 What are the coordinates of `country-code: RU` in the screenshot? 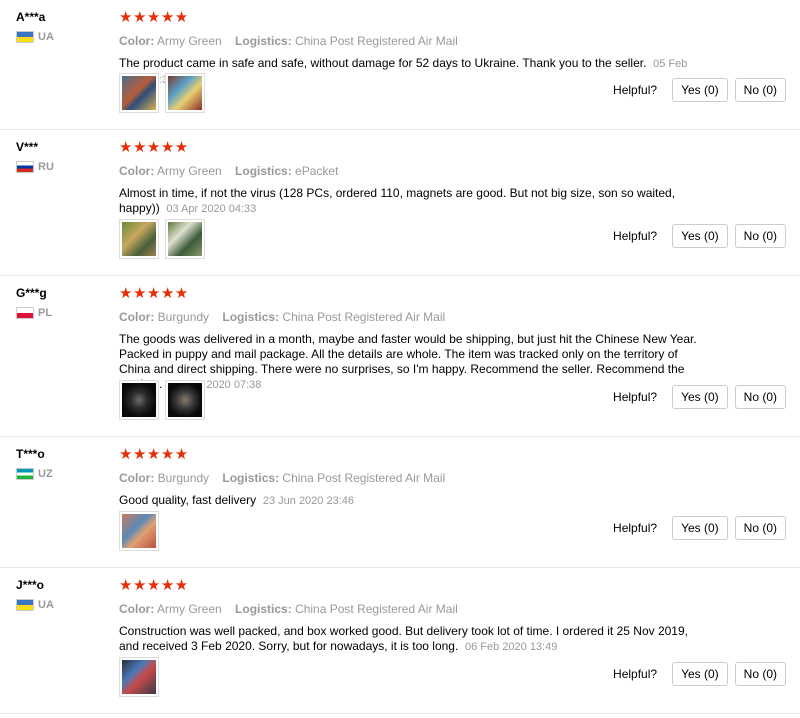 It's located at (46, 167).